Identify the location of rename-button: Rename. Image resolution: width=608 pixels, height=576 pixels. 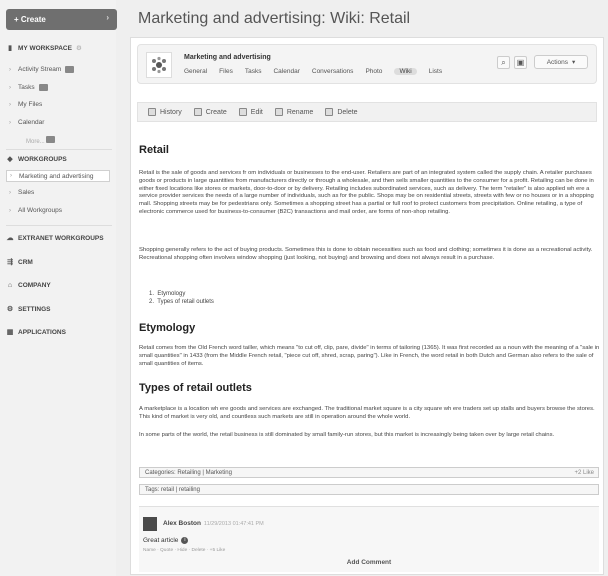
(294, 112).